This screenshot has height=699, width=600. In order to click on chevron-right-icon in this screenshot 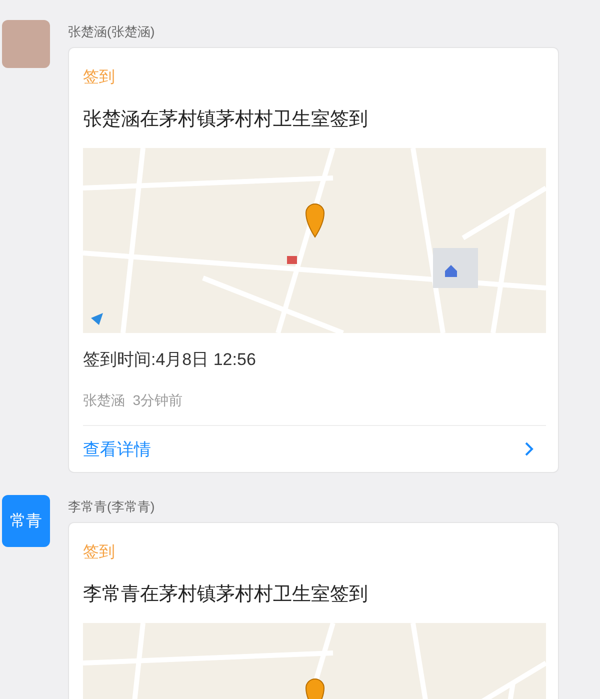, I will do `click(529, 449)`.